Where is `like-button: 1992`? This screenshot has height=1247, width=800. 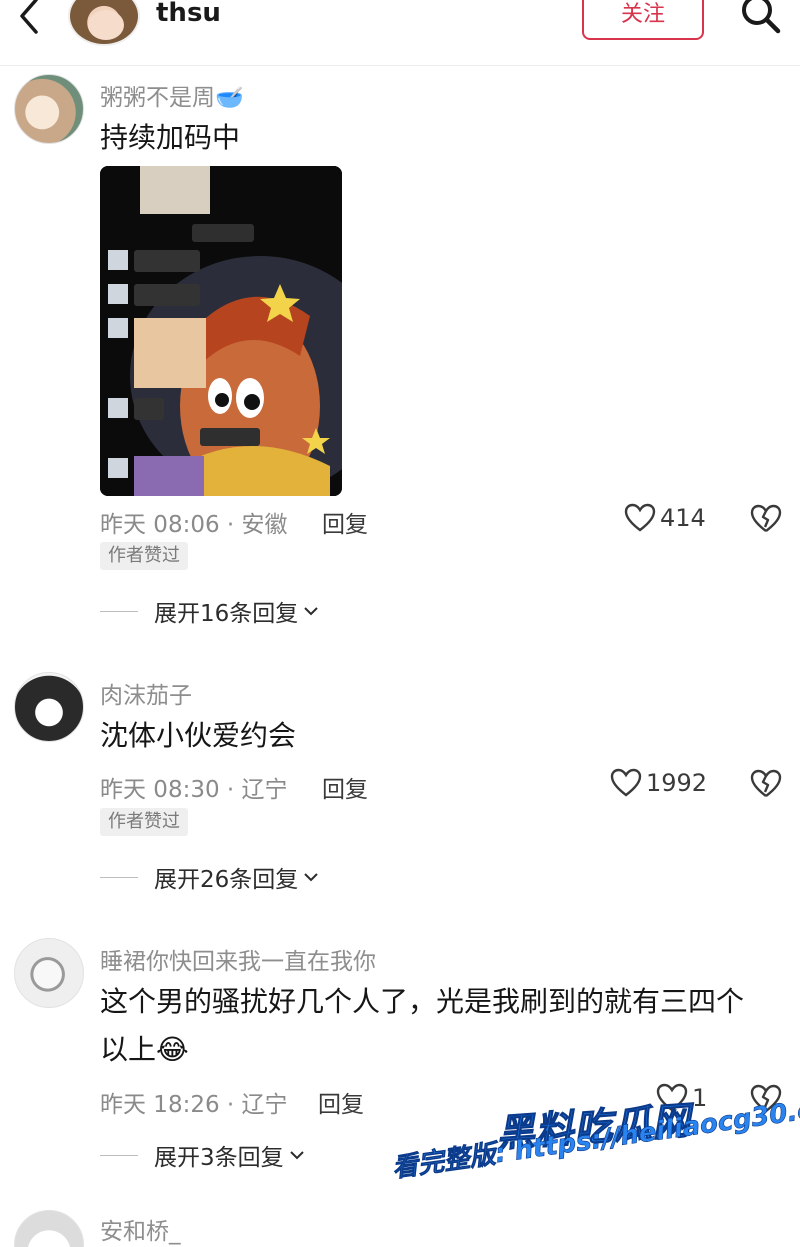 like-button: 1992 is located at coordinates (658, 783).